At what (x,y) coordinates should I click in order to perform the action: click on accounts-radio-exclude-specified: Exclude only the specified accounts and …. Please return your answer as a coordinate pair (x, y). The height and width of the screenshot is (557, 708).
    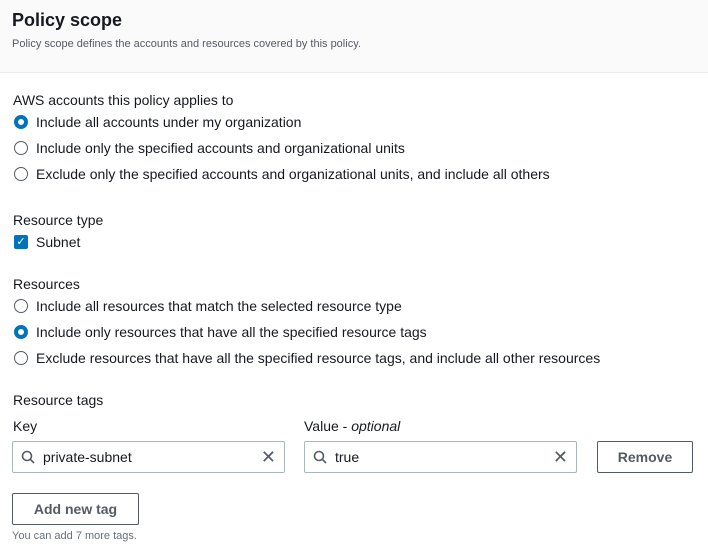
    Looking at the image, I should click on (282, 174).